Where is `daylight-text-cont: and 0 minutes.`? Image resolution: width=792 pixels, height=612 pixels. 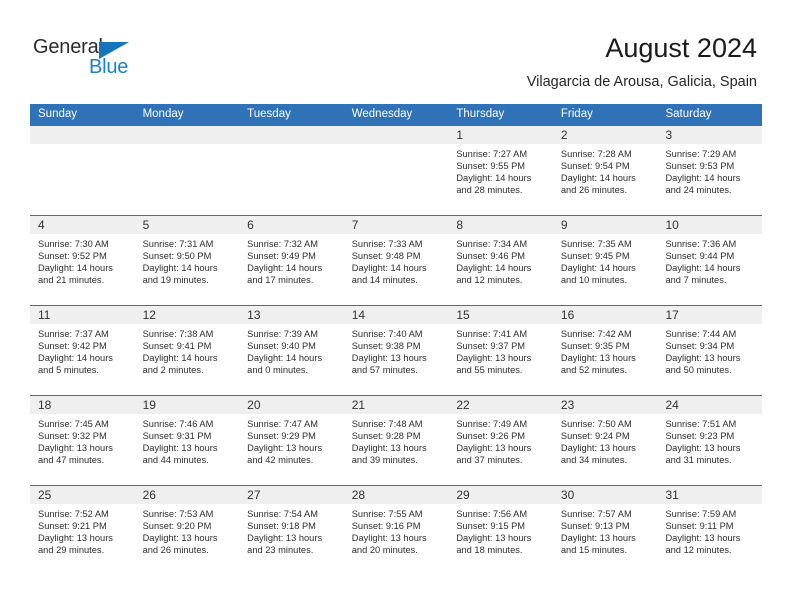 daylight-text-cont: and 0 minutes. is located at coordinates (278, 370).